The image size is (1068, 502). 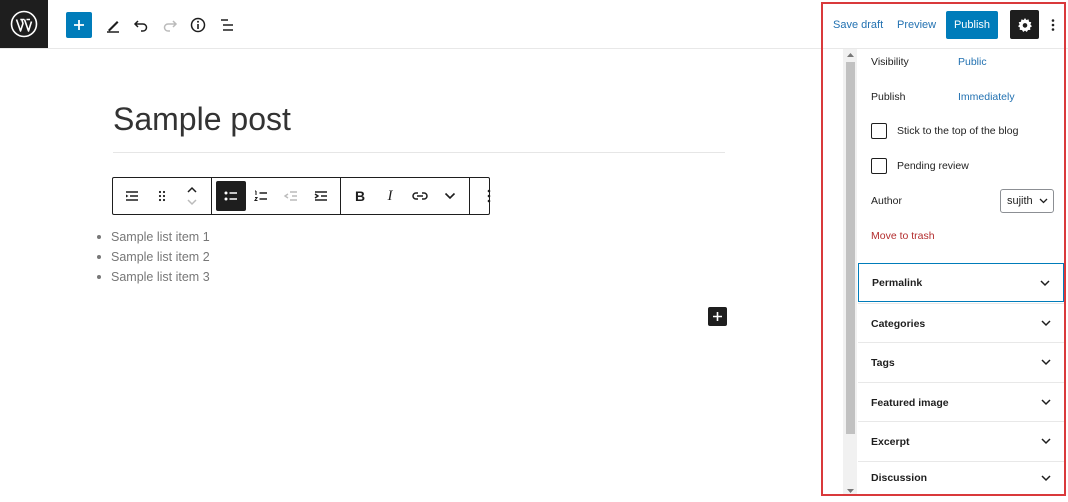 I want to click on undo-icon, so click(x=140, y=26).